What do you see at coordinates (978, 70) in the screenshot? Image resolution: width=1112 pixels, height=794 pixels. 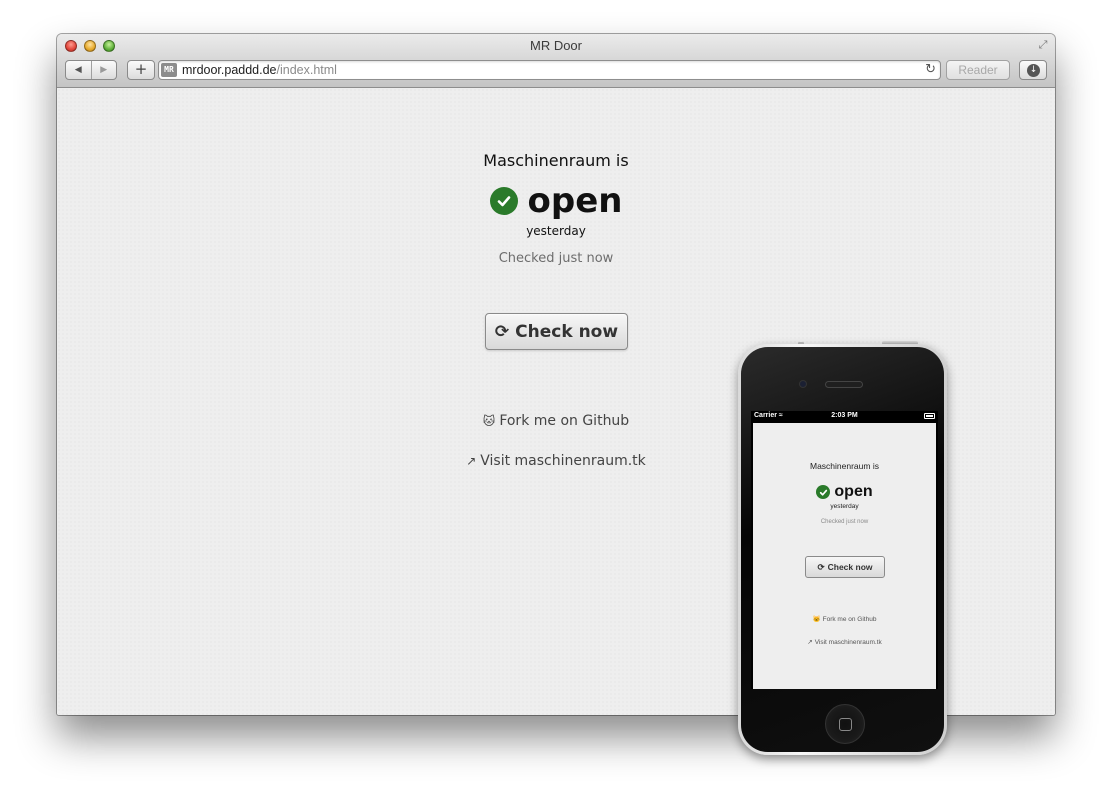 I see `reader-button: Reader` at bounding box center [978, 70].